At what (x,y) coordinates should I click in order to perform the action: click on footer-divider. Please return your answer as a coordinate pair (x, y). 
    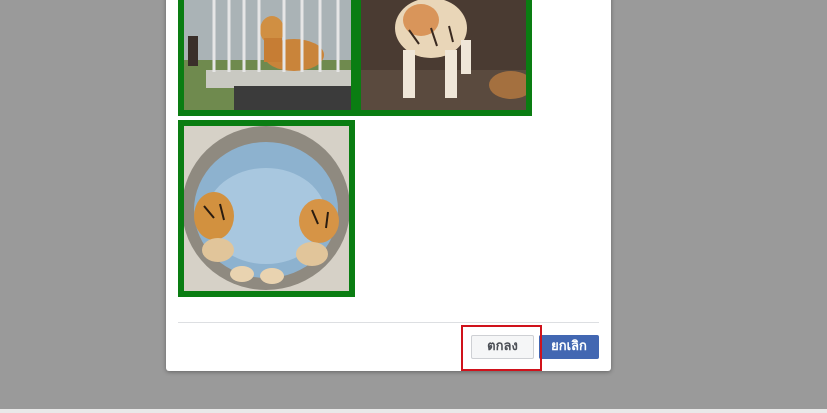
    Looking at the image, I should click on (388, 322).